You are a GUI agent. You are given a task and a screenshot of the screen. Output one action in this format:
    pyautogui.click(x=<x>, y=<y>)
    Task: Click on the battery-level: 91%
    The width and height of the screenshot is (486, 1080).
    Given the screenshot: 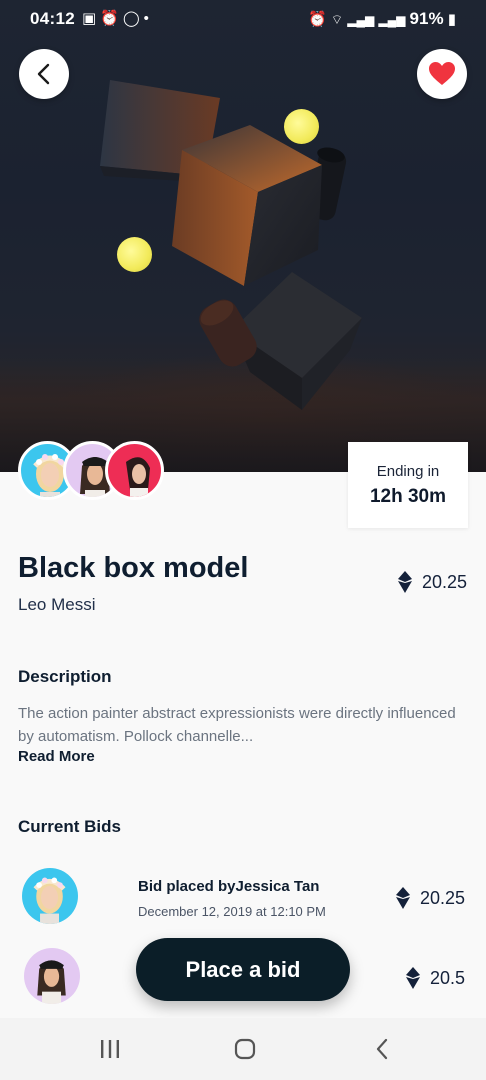 What is the action you would take?
    pyautogui.click(x=426, y=18)
    